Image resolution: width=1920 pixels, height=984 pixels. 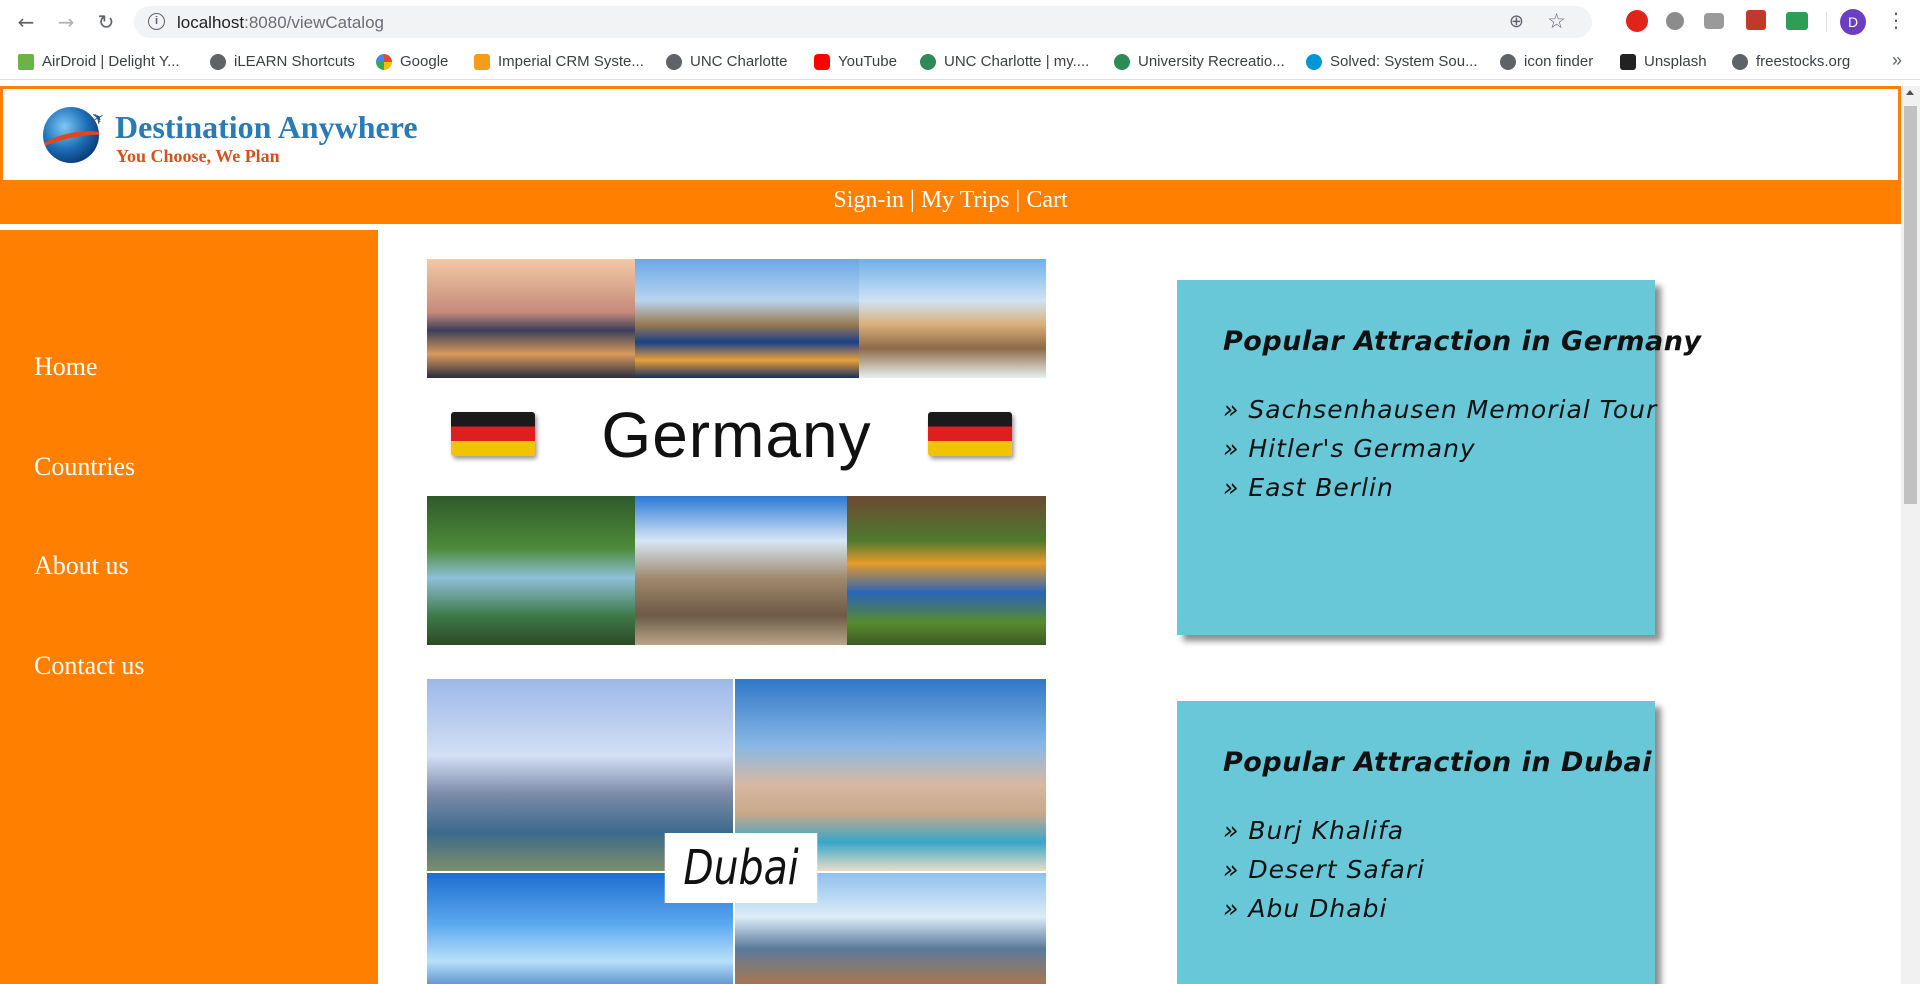 What do you see at coordinates (1910, 92) in the screenshot?
I see `scroll-up-arrow-icon` at bounding box center [1910, 92].